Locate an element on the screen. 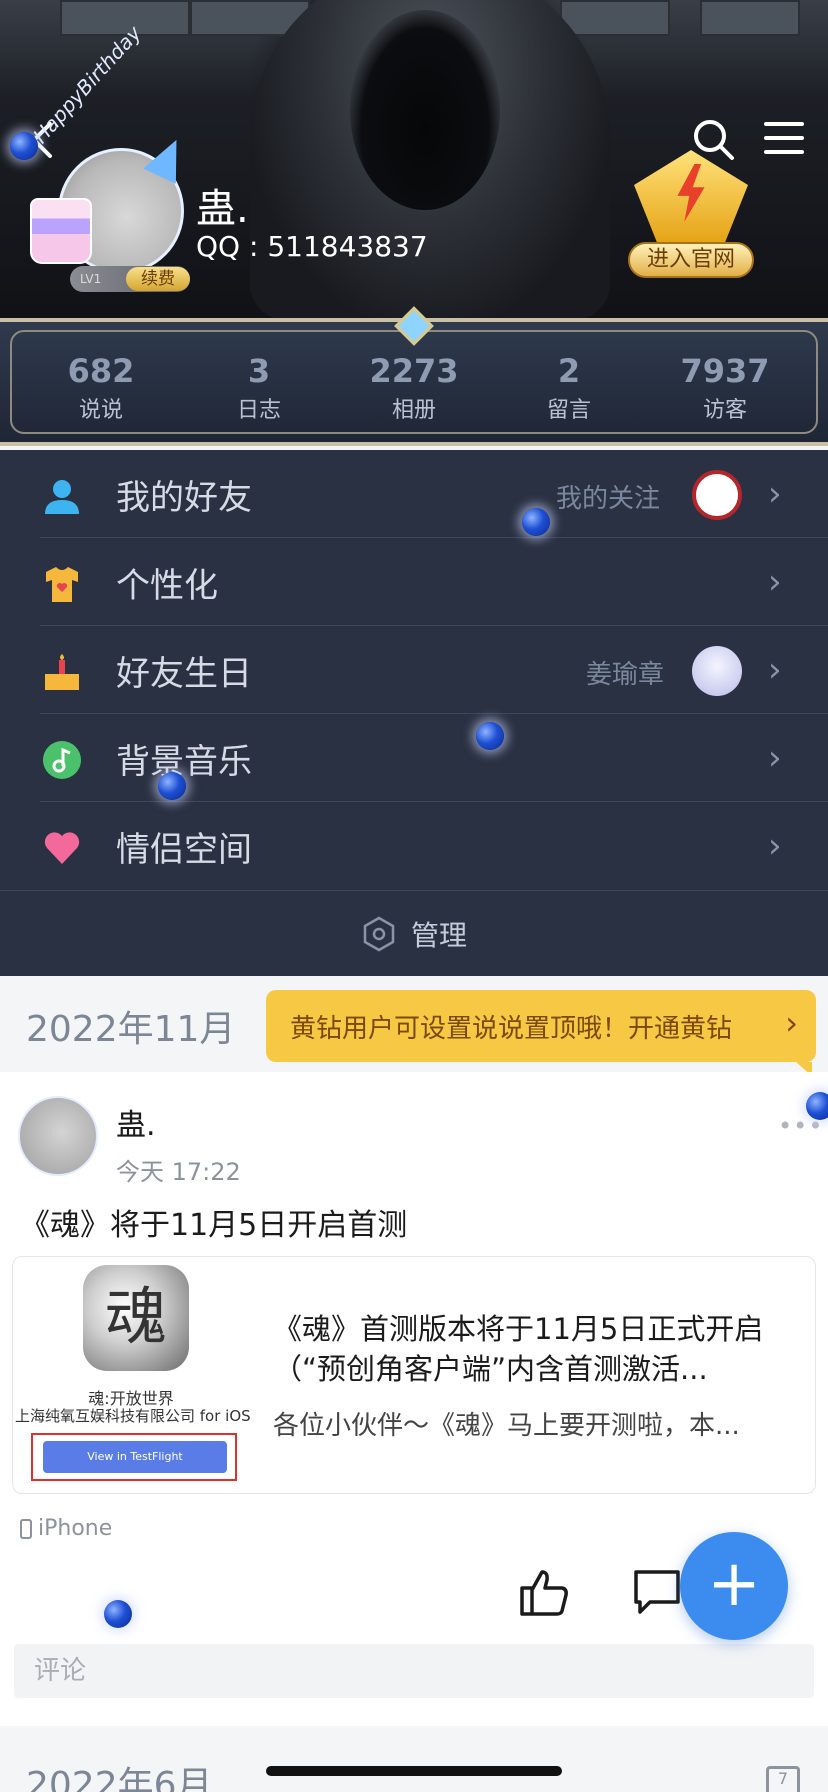 The width and height of the screenshot is (828, 1792). device-label: iPhone is located at coordinates (75, 1528).